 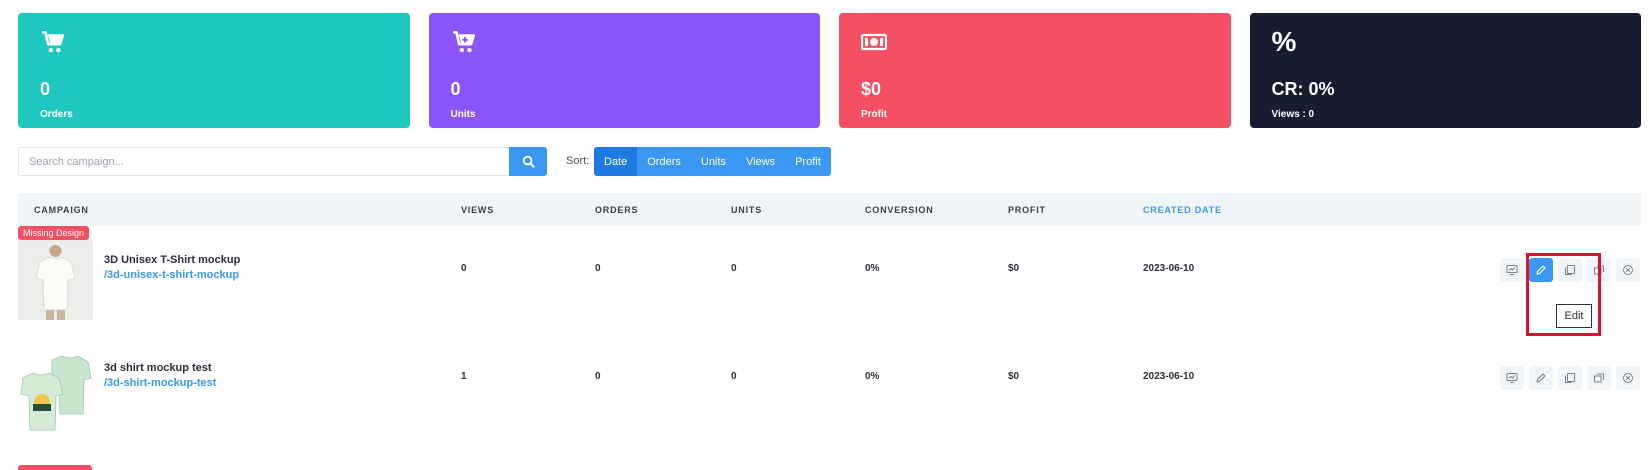 I want to click on campaign-name: 3D Unisex T-Shirt mockup, so click(x=172, y=260).